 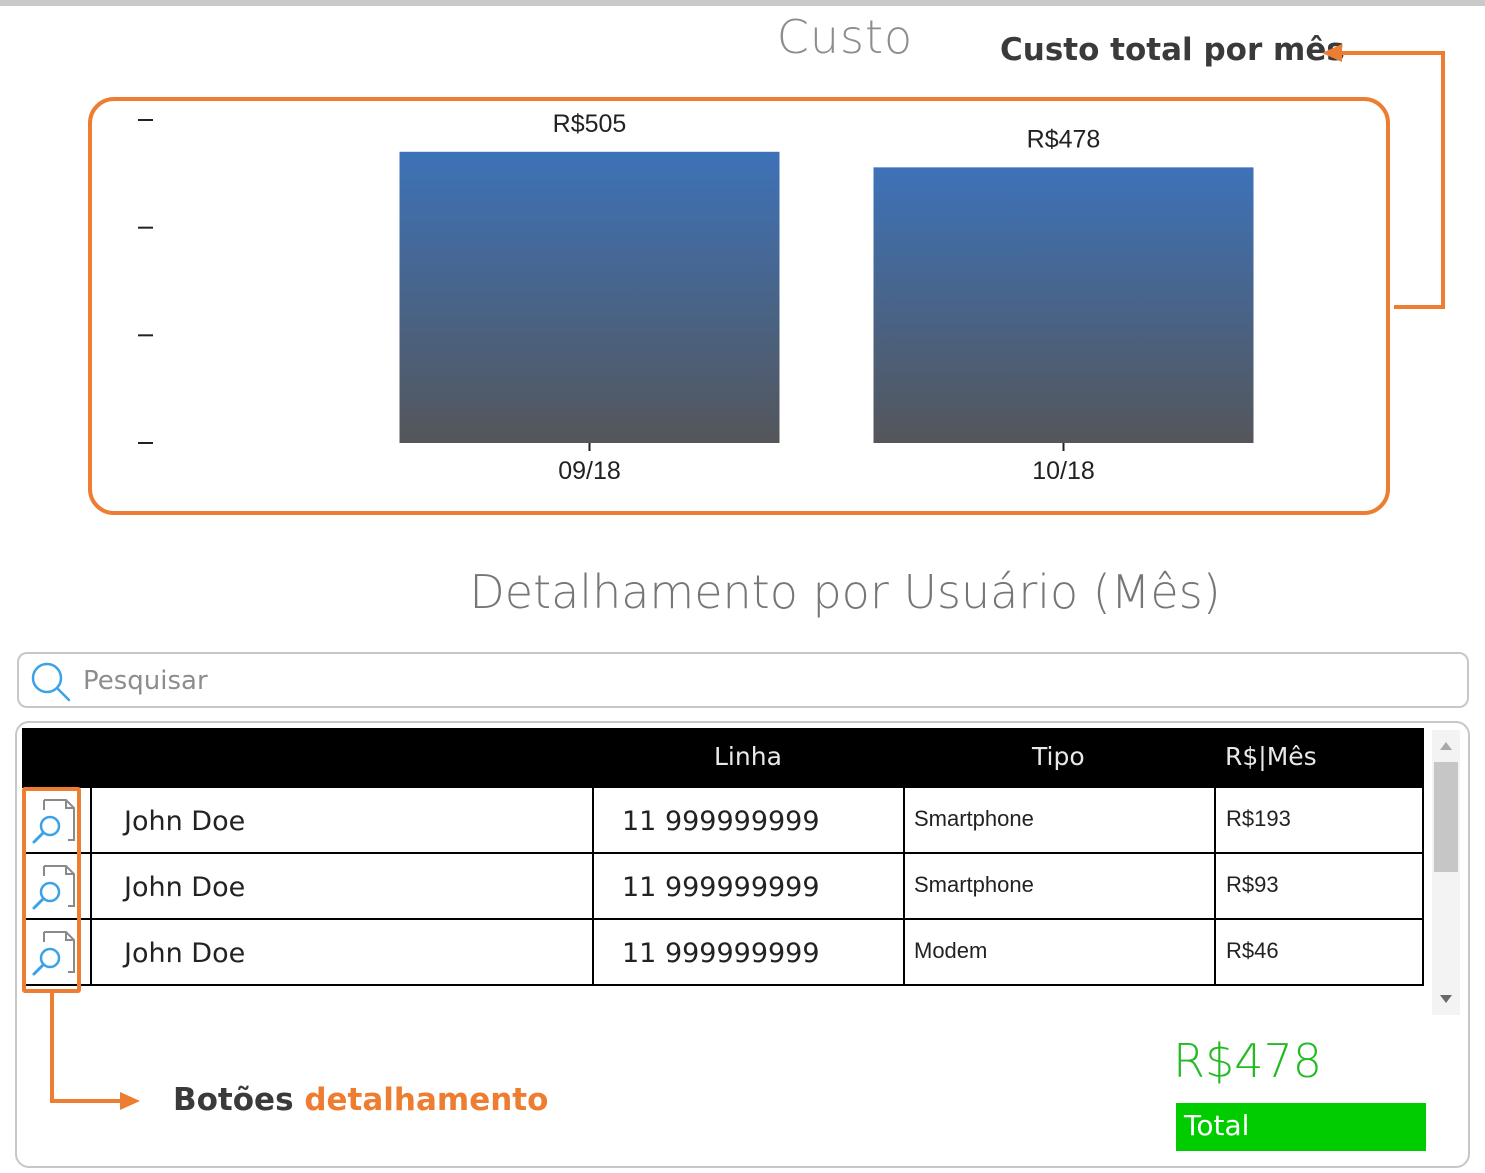 What do you see at coordinates (742, 3) in the screenshot?
I see `top-border` at bounding box center [742, 3].